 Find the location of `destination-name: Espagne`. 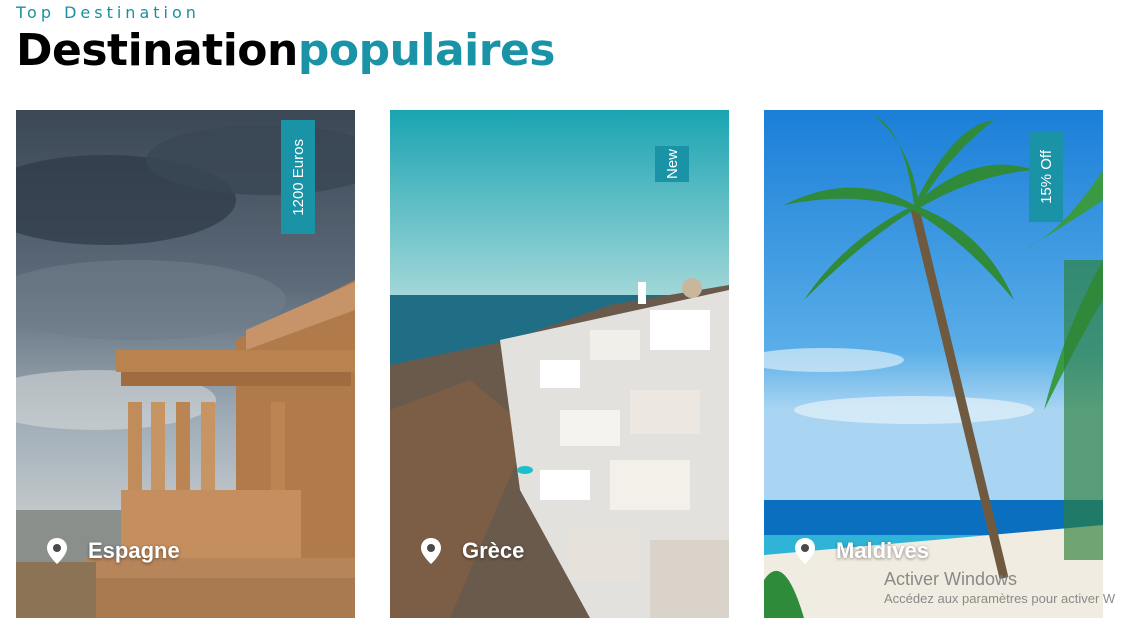

destination-name: Espagne is located at coordinates (134, 550).